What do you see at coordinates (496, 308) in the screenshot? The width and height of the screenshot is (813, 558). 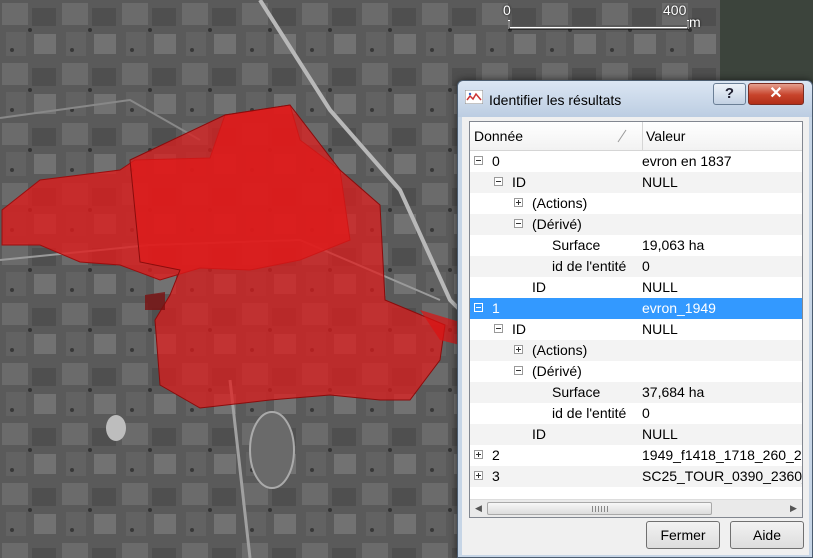 I see `row-name: 1` at bounding box center [496, 308].